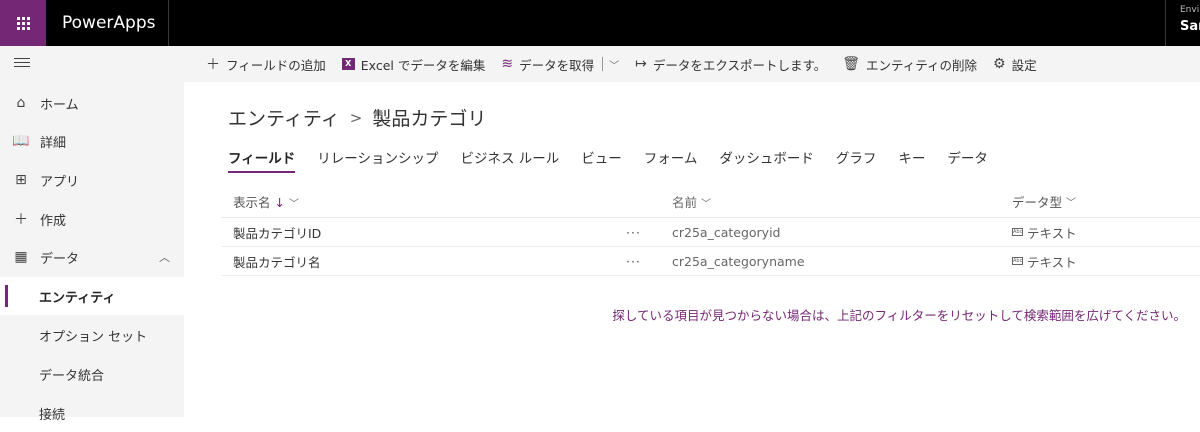 This screenshot has height=432, width=1200. What do you see at coordinates (726, 232) in the screenshot?
I see `cell-name: cr25a_categoryid` at bounding box center [726, 232].